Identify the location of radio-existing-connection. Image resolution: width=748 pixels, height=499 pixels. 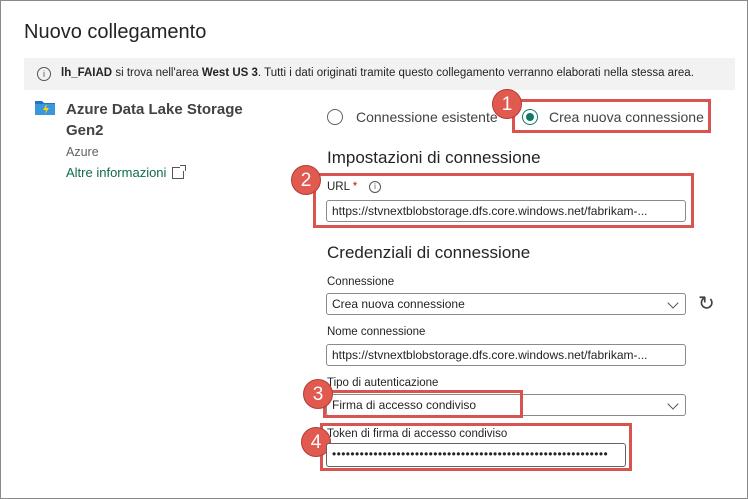
(335, 117).